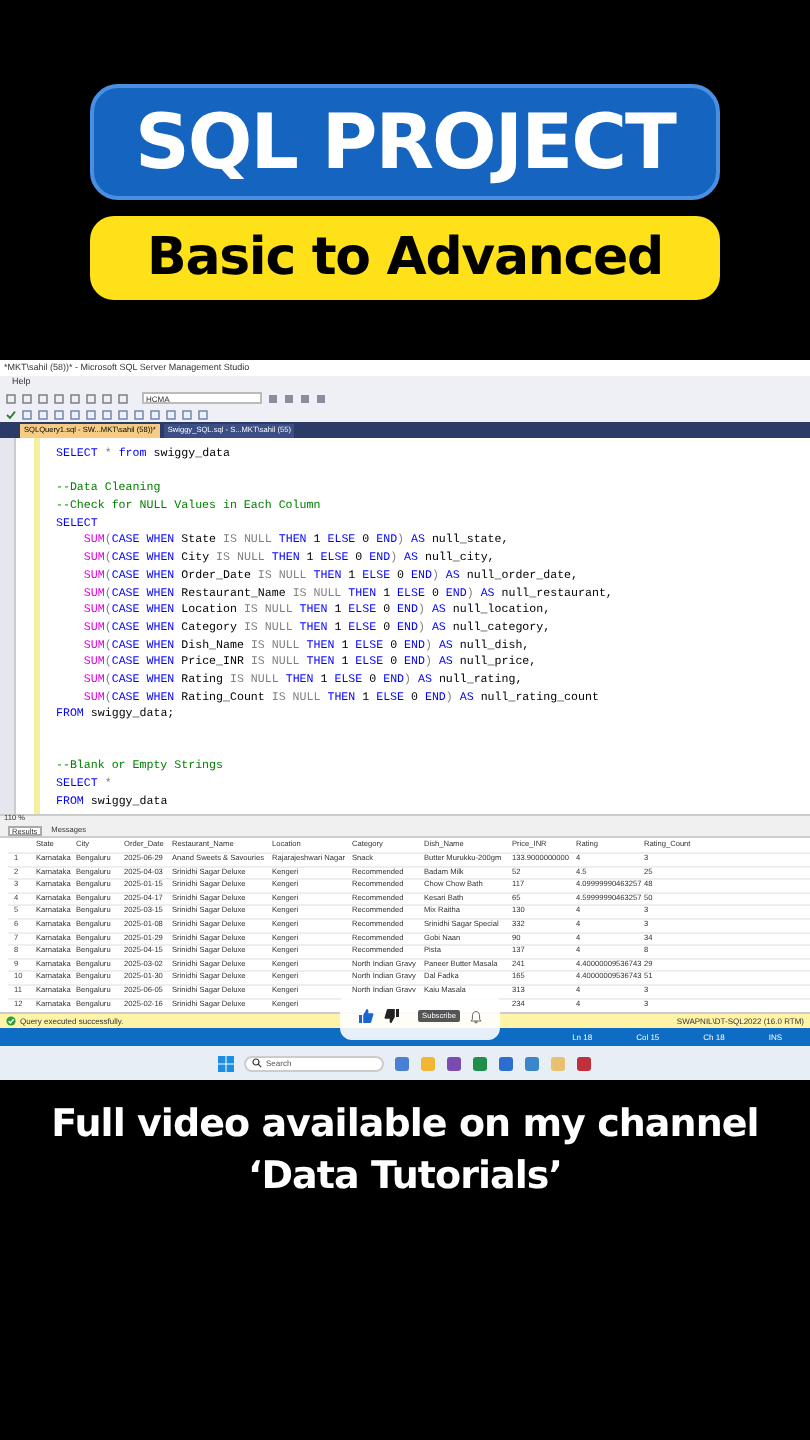  What do you see at coordinates (257, 1063) in the screenshot?
I see `search-icon` at bounding box center [257, 1063].